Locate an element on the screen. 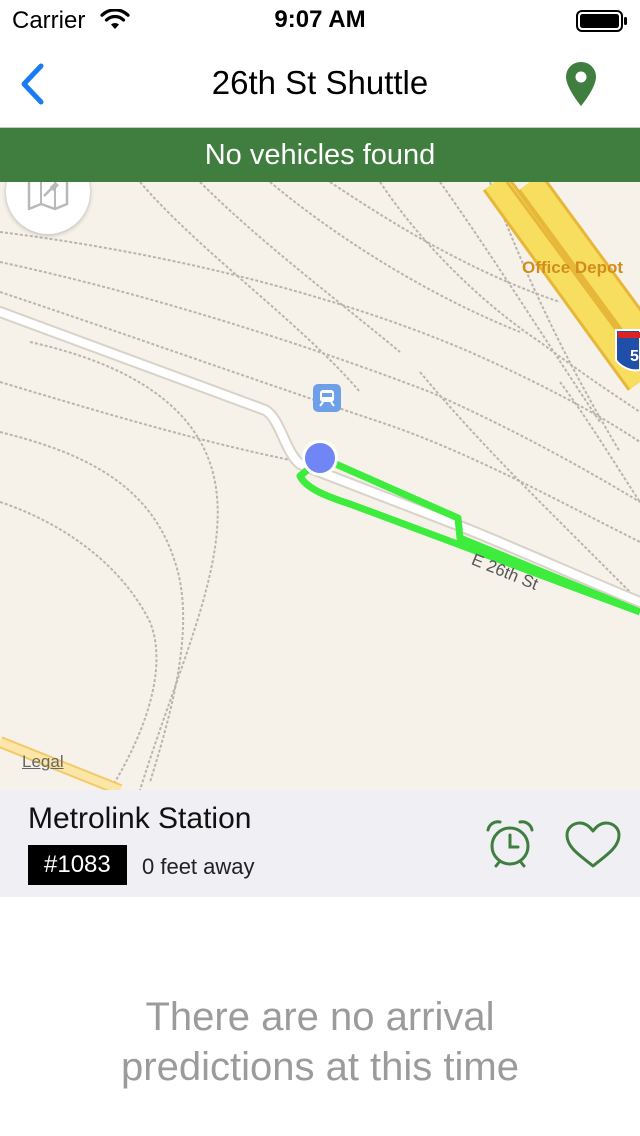 The width and height of the screenshot is (640, 1136). status-bar: Carrier 9:07 AM is located at coordinates (320, 20).